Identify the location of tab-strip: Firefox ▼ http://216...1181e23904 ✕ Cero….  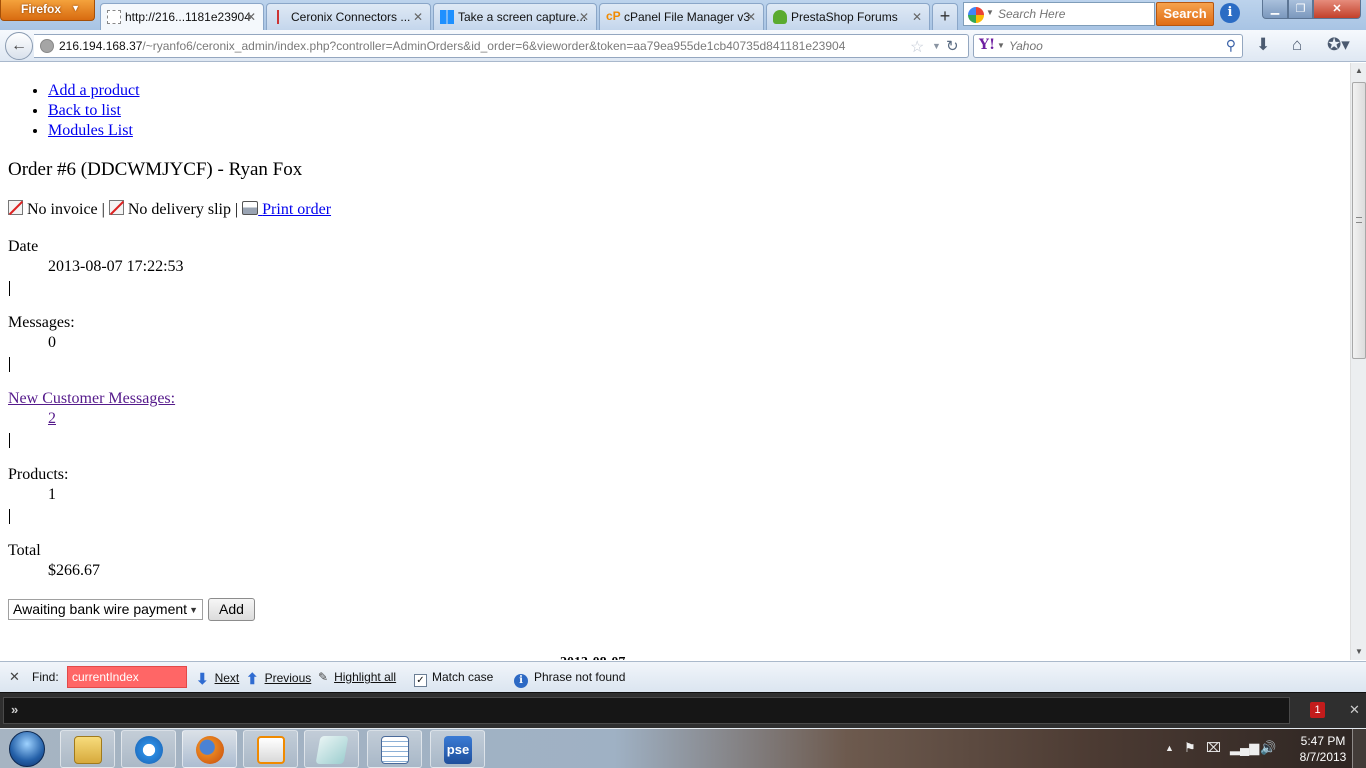
(683, 15).